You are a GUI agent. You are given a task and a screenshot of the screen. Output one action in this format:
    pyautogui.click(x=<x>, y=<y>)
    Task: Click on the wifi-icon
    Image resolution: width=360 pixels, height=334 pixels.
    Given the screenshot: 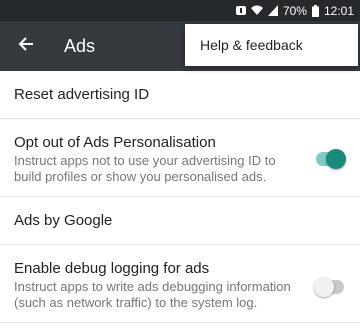 What is the action you would take?
    pyautogui.click(x=256, y=10)
    